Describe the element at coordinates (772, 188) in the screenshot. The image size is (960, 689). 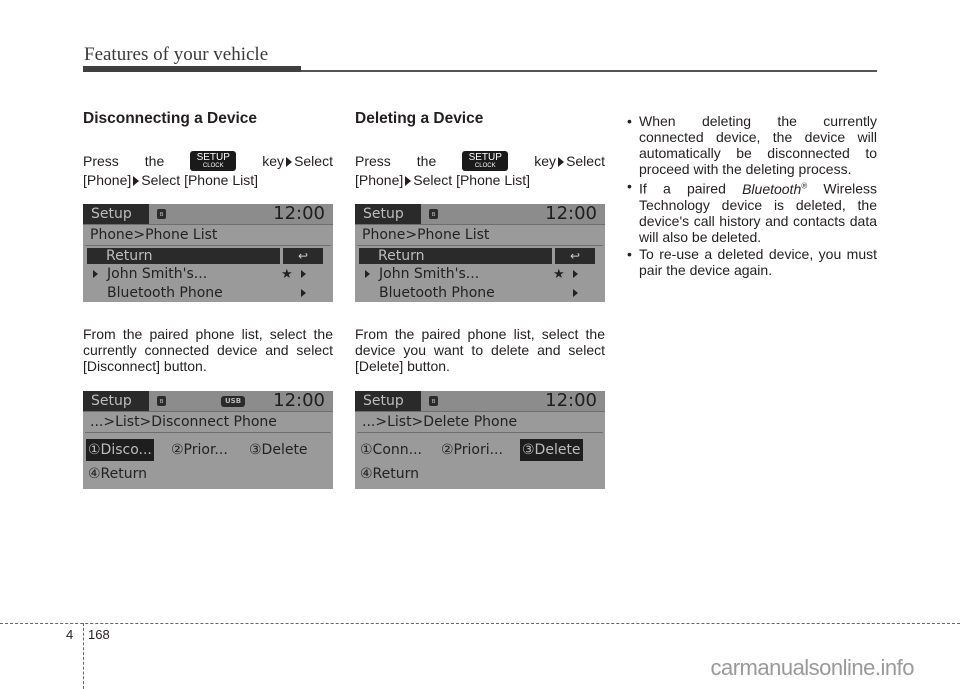
I see `brand-text: Bluetooth` at that location.